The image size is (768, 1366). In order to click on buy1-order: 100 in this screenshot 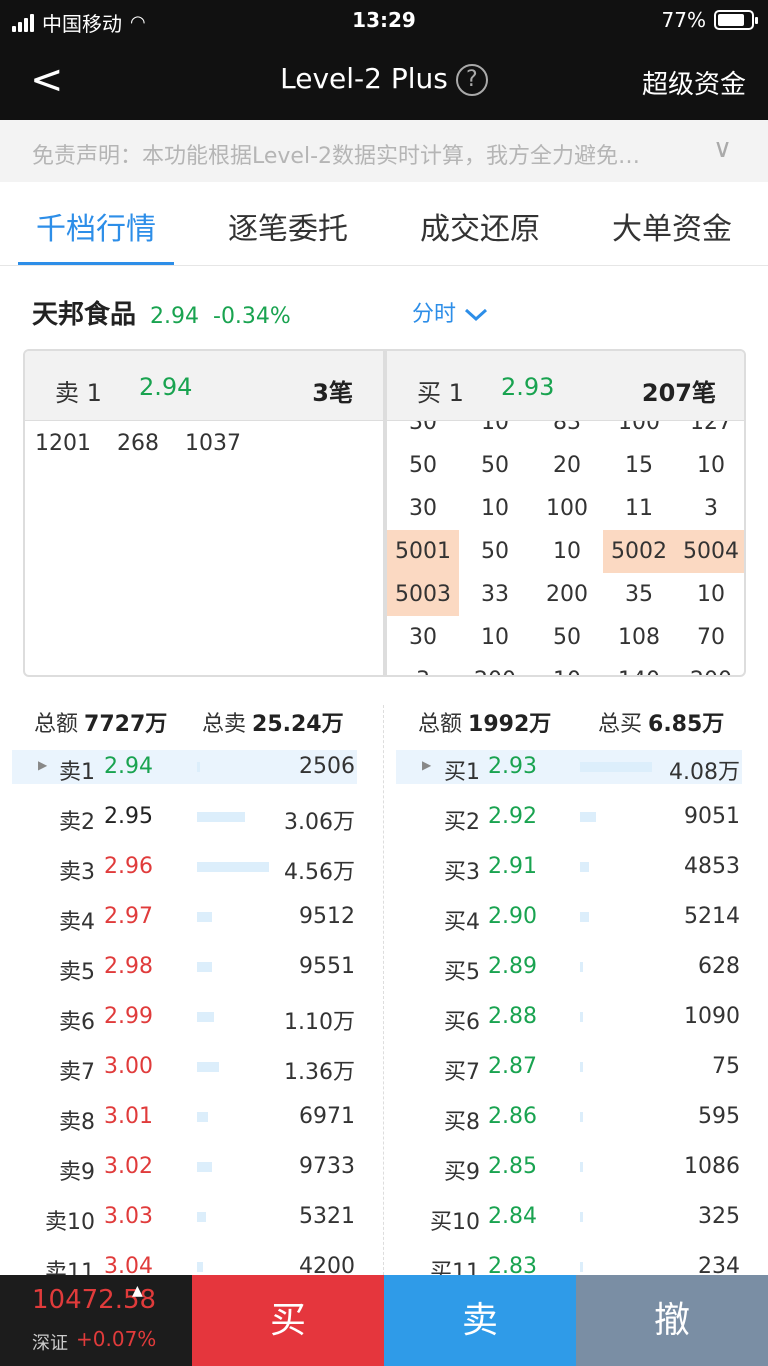, I will do `click(639, 428)`.